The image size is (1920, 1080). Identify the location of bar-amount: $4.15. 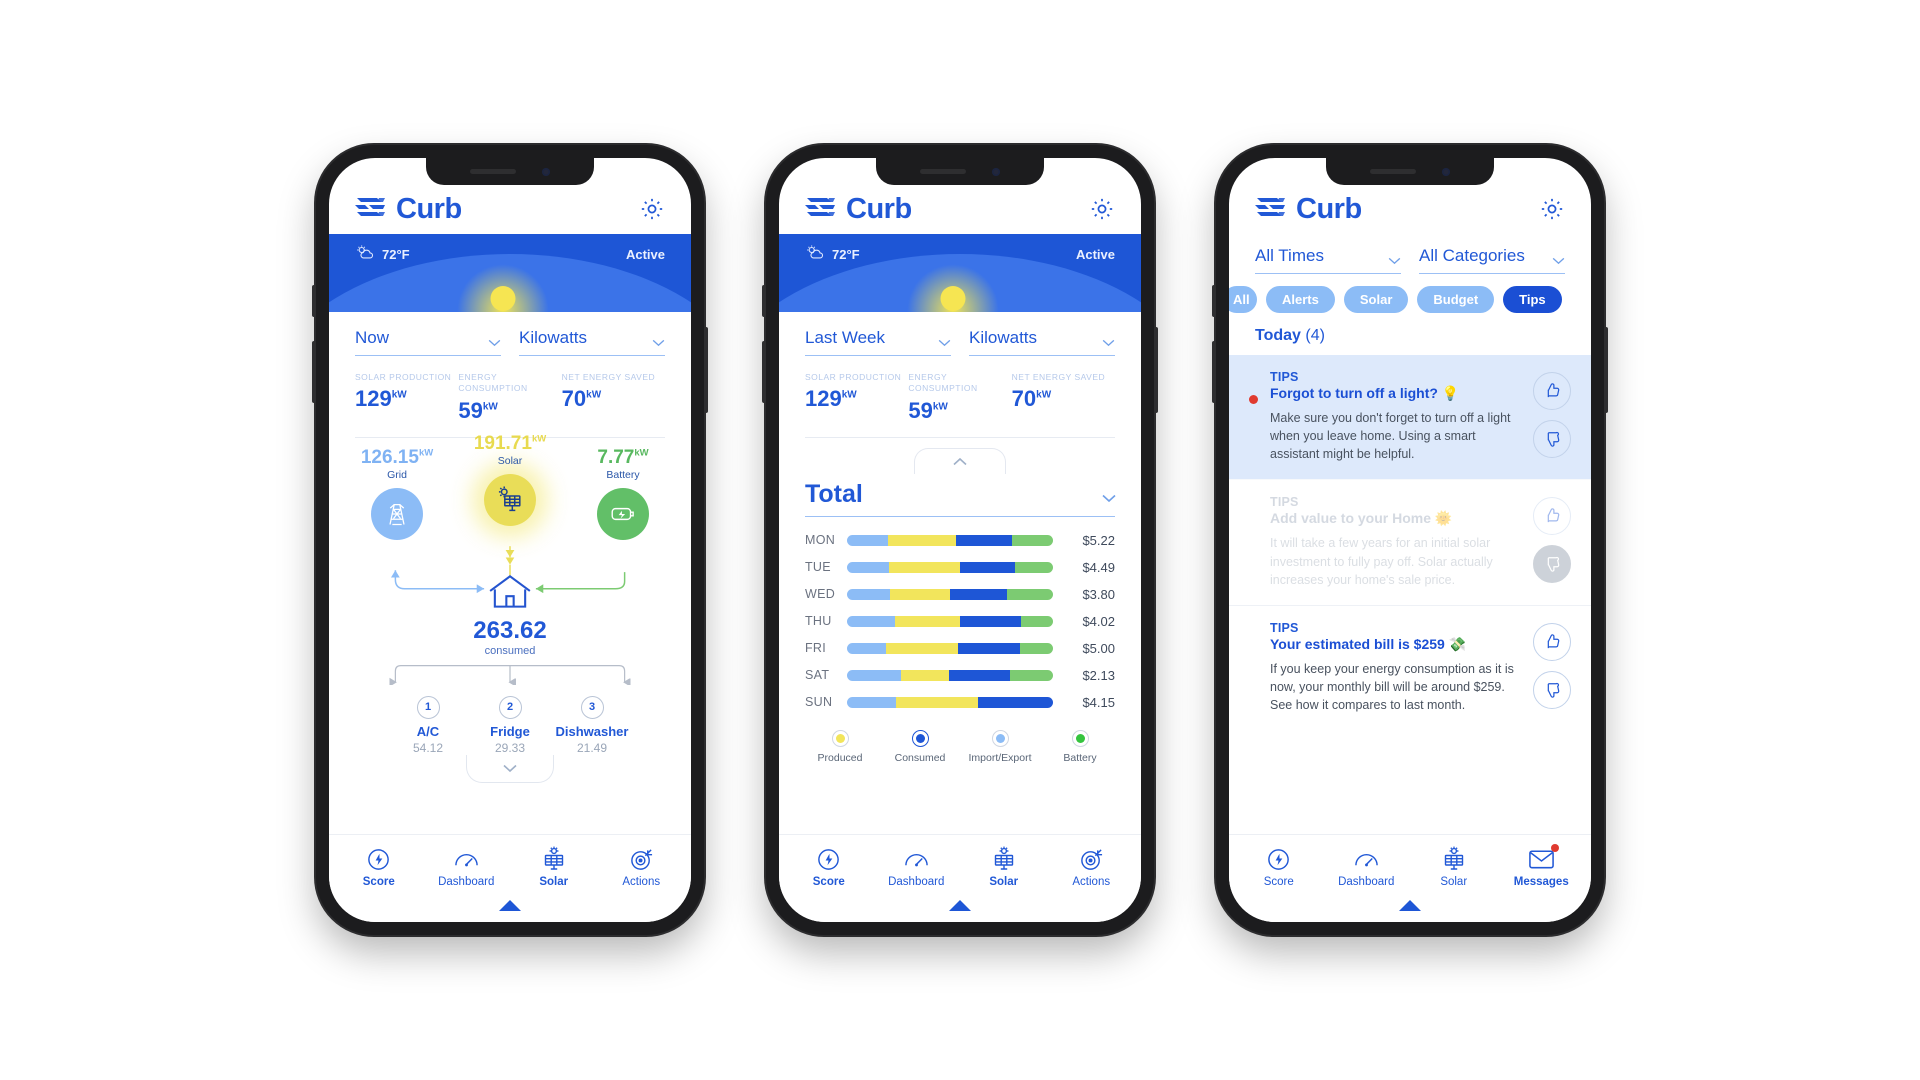
(1098, 702).